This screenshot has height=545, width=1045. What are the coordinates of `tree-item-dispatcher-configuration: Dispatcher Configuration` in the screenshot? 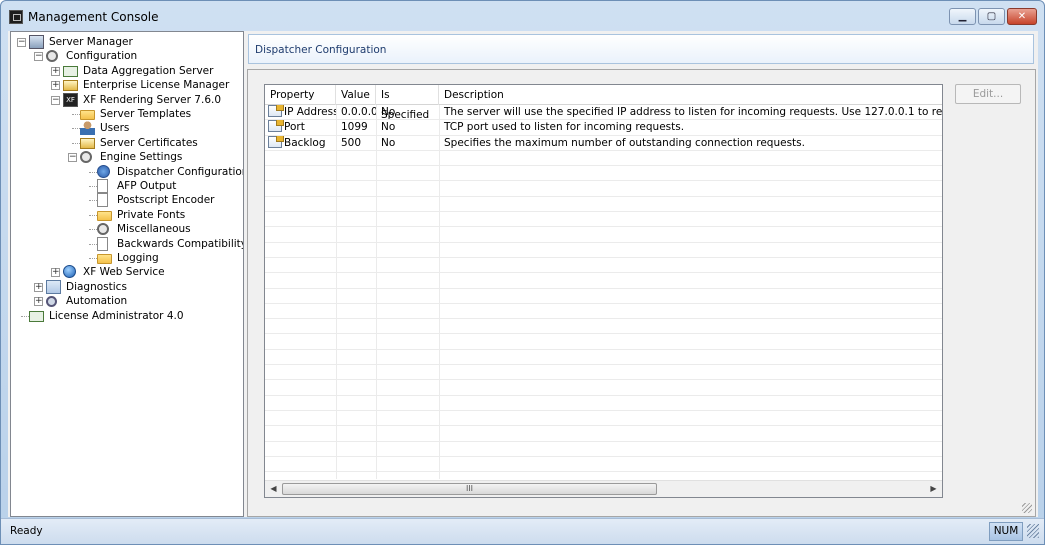 It's located at (127, 171).